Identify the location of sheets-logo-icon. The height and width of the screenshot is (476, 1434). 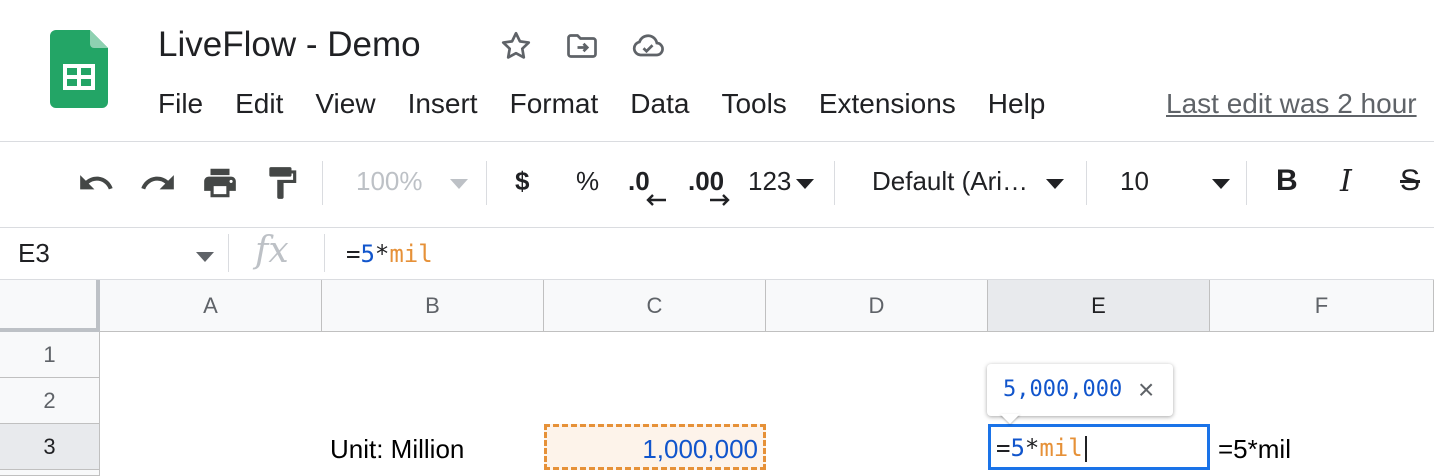
(79, 69).